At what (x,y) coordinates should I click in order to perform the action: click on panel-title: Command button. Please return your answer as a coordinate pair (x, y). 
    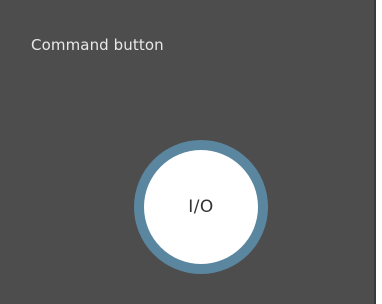
    Looking at the image, I should click on (97, 45).